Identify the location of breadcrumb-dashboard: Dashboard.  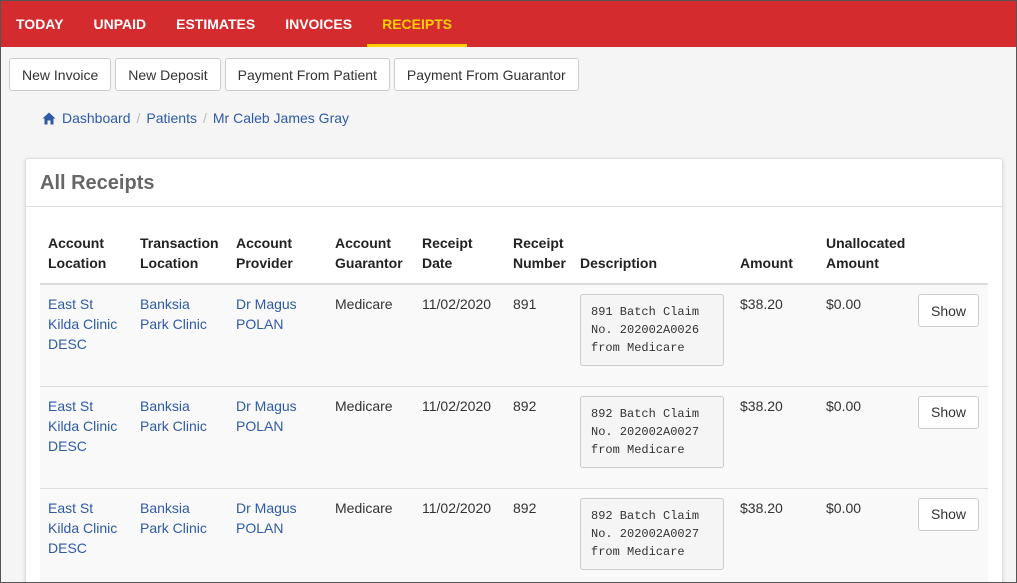
(86, 118).